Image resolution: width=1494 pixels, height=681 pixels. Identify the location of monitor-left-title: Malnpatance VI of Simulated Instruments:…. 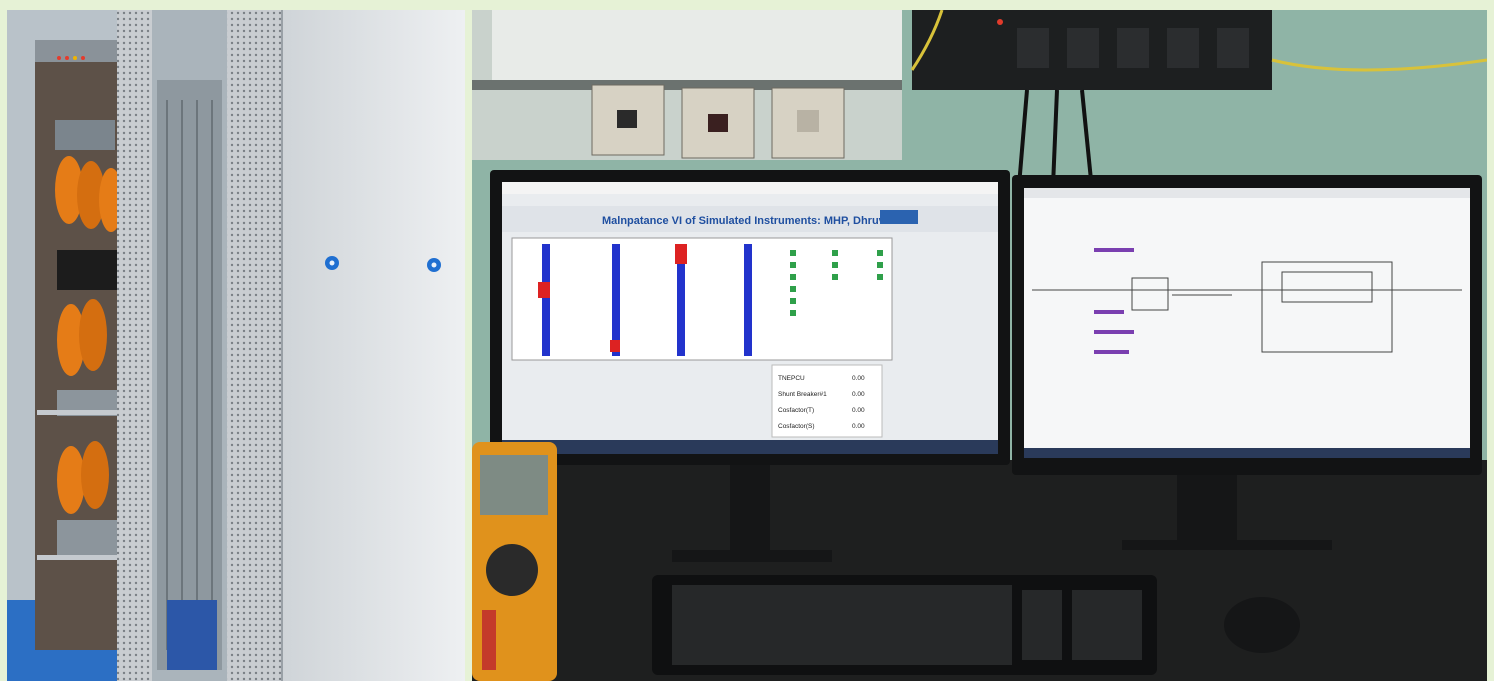
(746, 221).